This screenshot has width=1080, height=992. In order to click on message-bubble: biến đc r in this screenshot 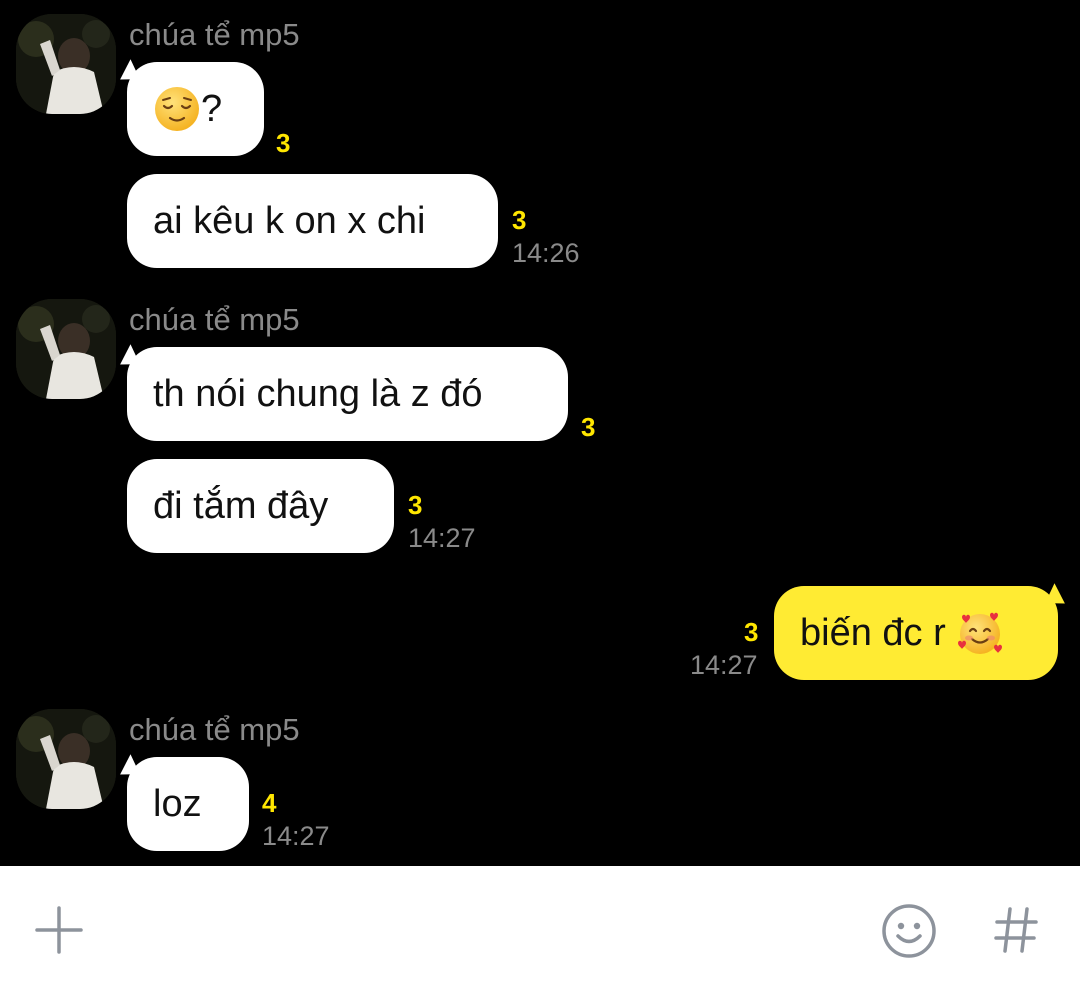, I will do `click(916, 633)`.